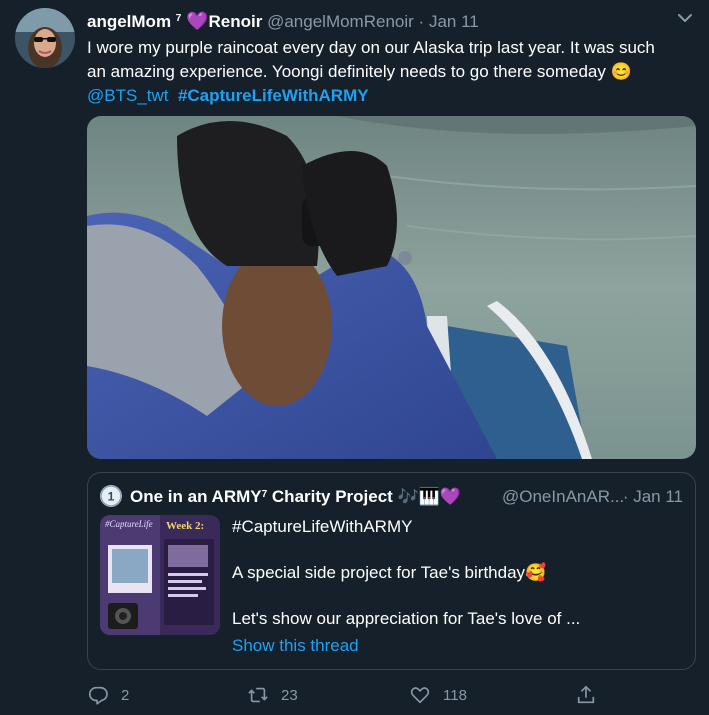 This screenshot has height=715, width=709. I want to click on reply-button: 2, so click(108, 695).